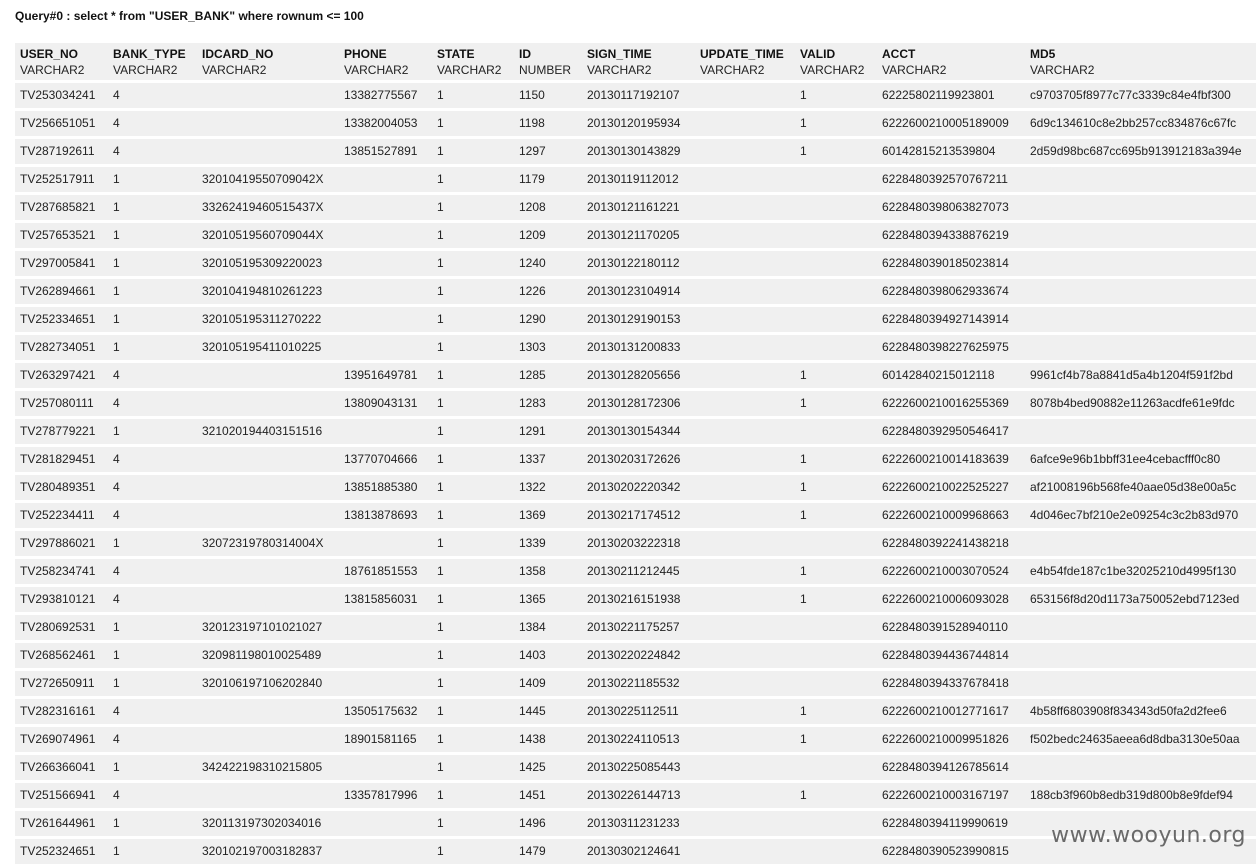 The image size is (1256, 867). I want to click on column-name: UPDATE_TIME, so click(742, 54).